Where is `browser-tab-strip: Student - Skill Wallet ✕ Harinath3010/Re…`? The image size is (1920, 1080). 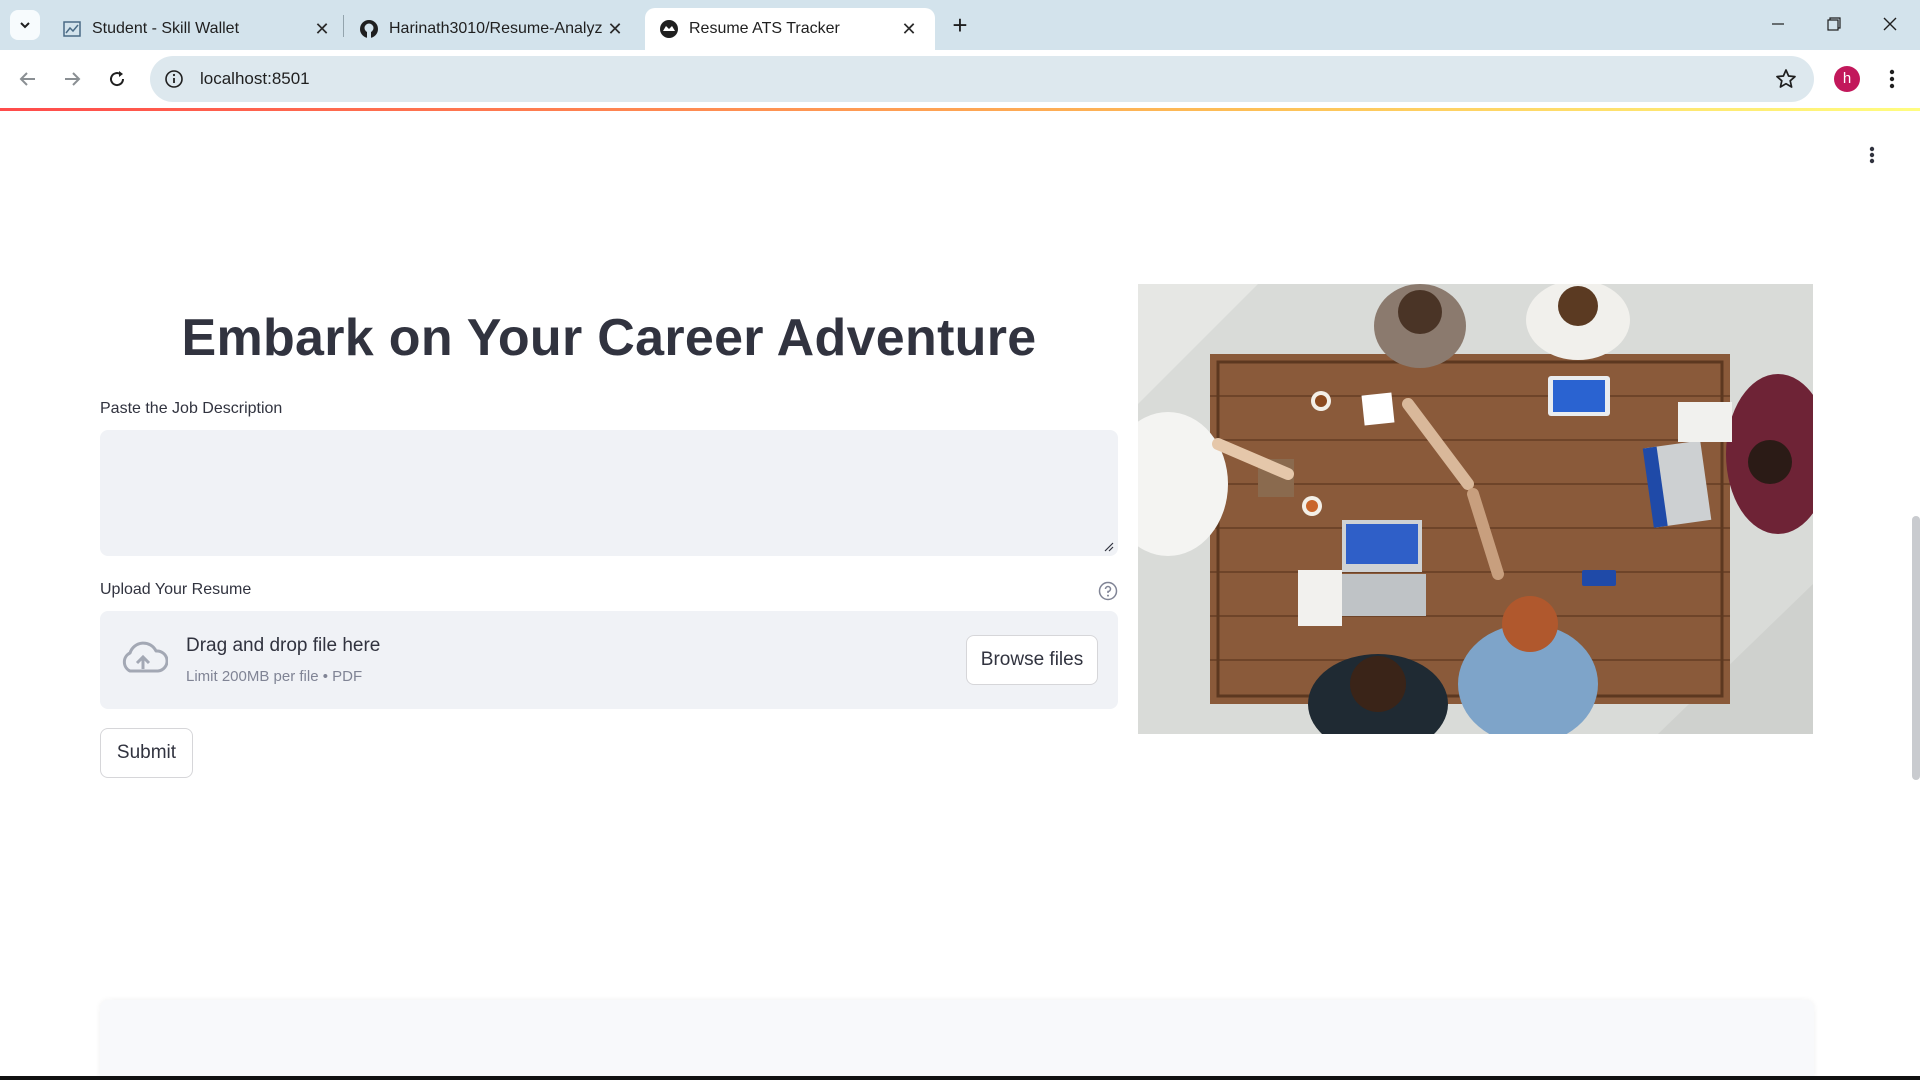
browser-tab-strip: Student - Skill Wallet ✕ Harinath3010/Re… is located at coordinates (960, 25).